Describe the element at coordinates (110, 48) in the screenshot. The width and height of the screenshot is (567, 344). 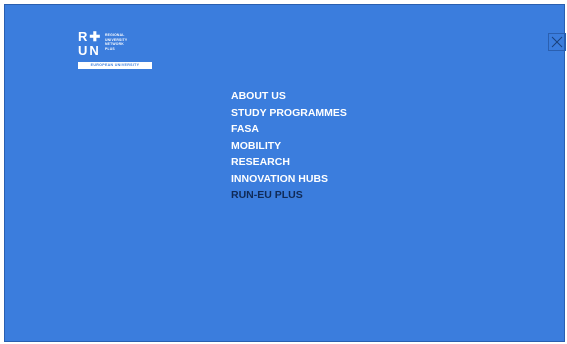
I see `logo-text-line: PLUS` at that location.